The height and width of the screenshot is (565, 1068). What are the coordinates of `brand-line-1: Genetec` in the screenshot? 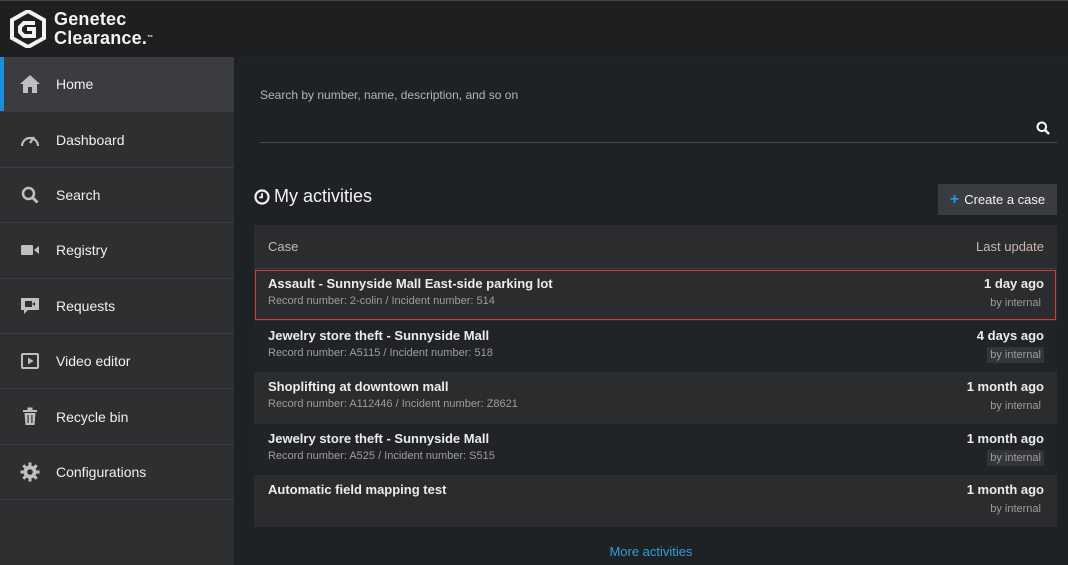 It's located at (90, 19).